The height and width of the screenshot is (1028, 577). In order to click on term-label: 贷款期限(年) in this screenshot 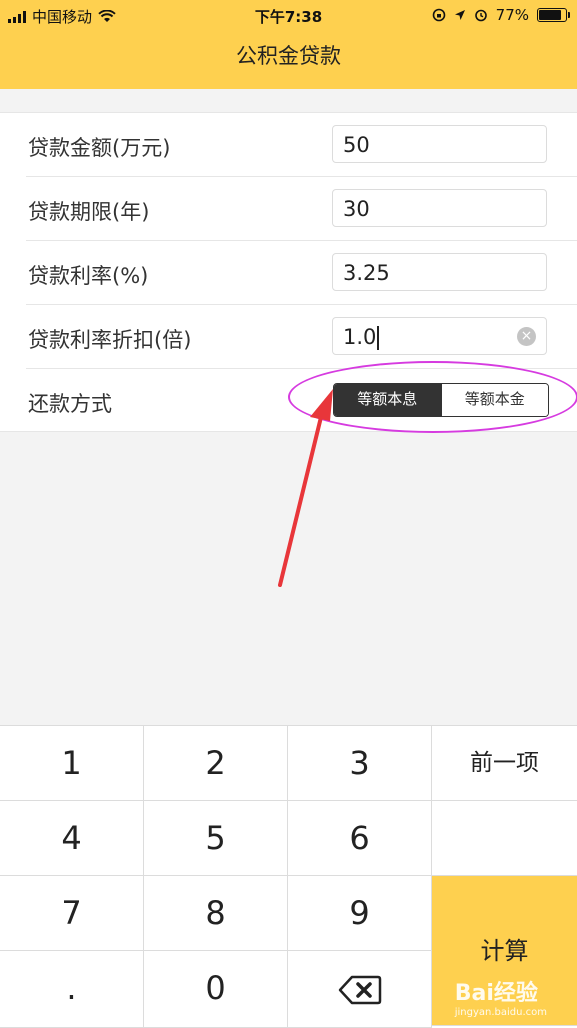, I will do `click(89, 212)`.